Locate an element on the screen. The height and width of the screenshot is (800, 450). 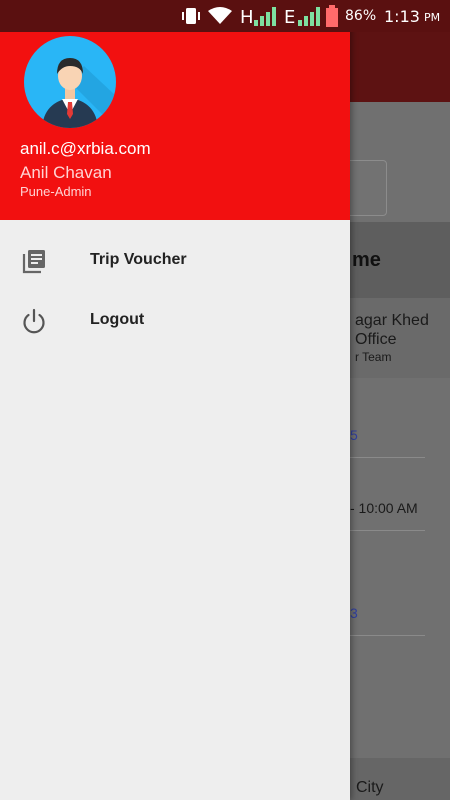
app-row-title-2: Office is located at coordinates (376, 339).